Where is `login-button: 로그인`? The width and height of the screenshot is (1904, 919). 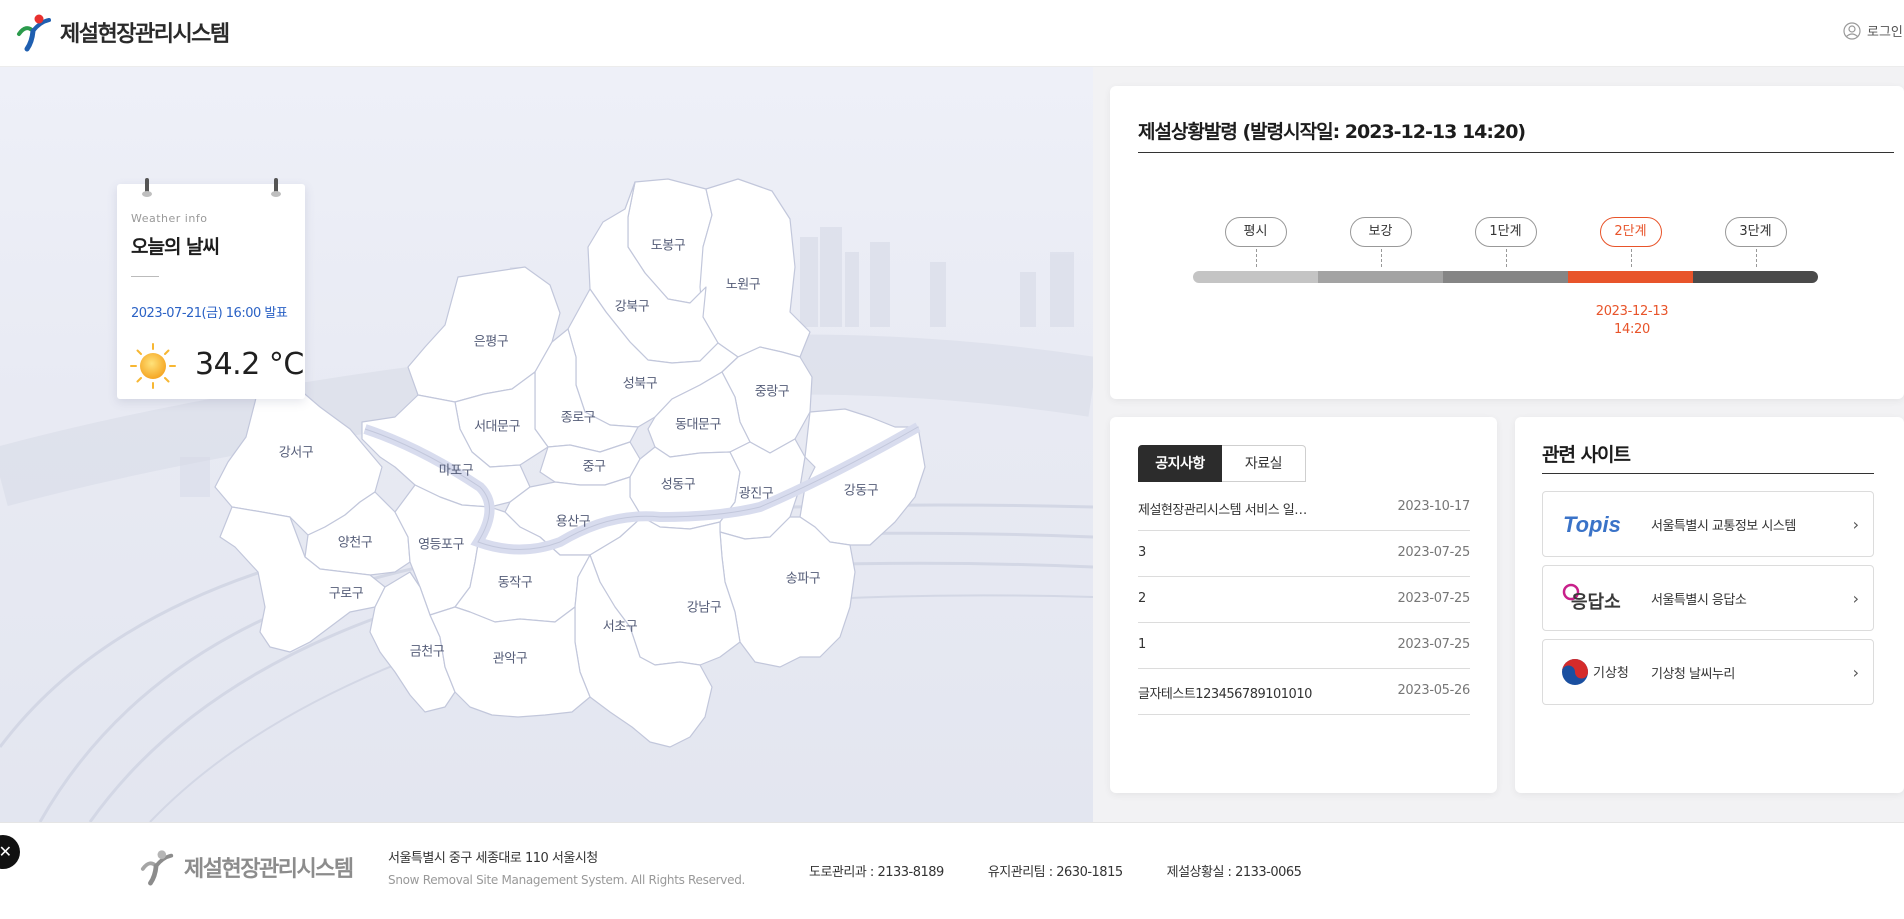
login-button: 로그인 is located at coordinates (1873, 30).